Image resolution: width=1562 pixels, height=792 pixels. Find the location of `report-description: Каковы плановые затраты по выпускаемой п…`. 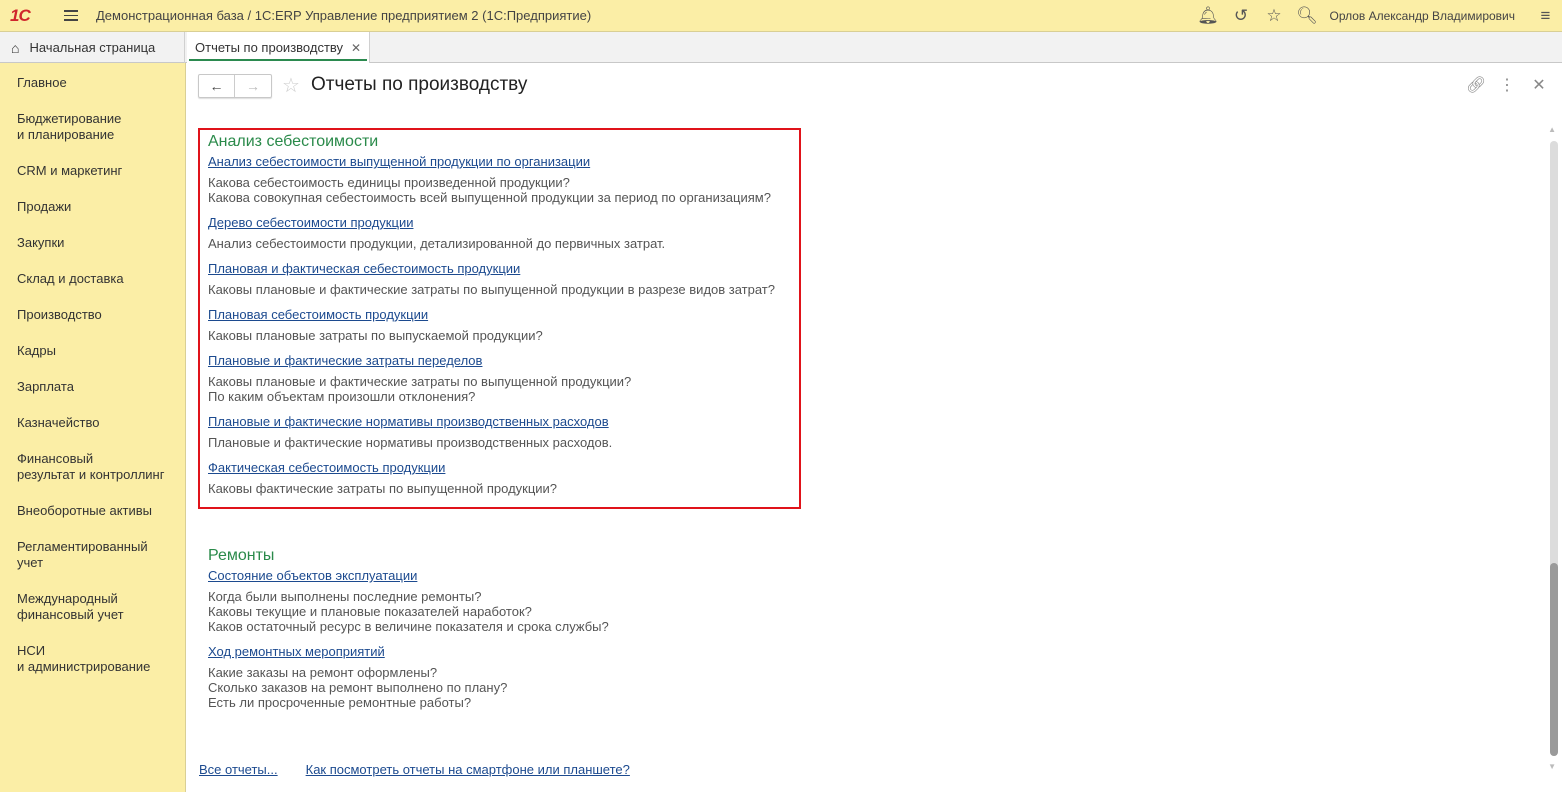

report-description: Каковы плановые затраты по выпускаемой п… is located at coordinates (375, 335).